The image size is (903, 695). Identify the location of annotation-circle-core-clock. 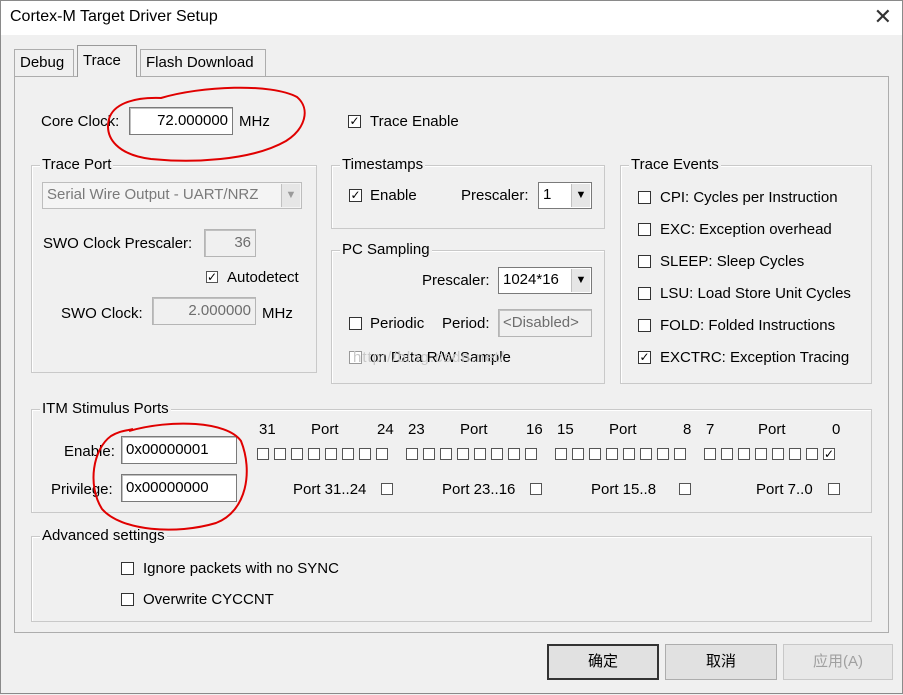
(206, 124).